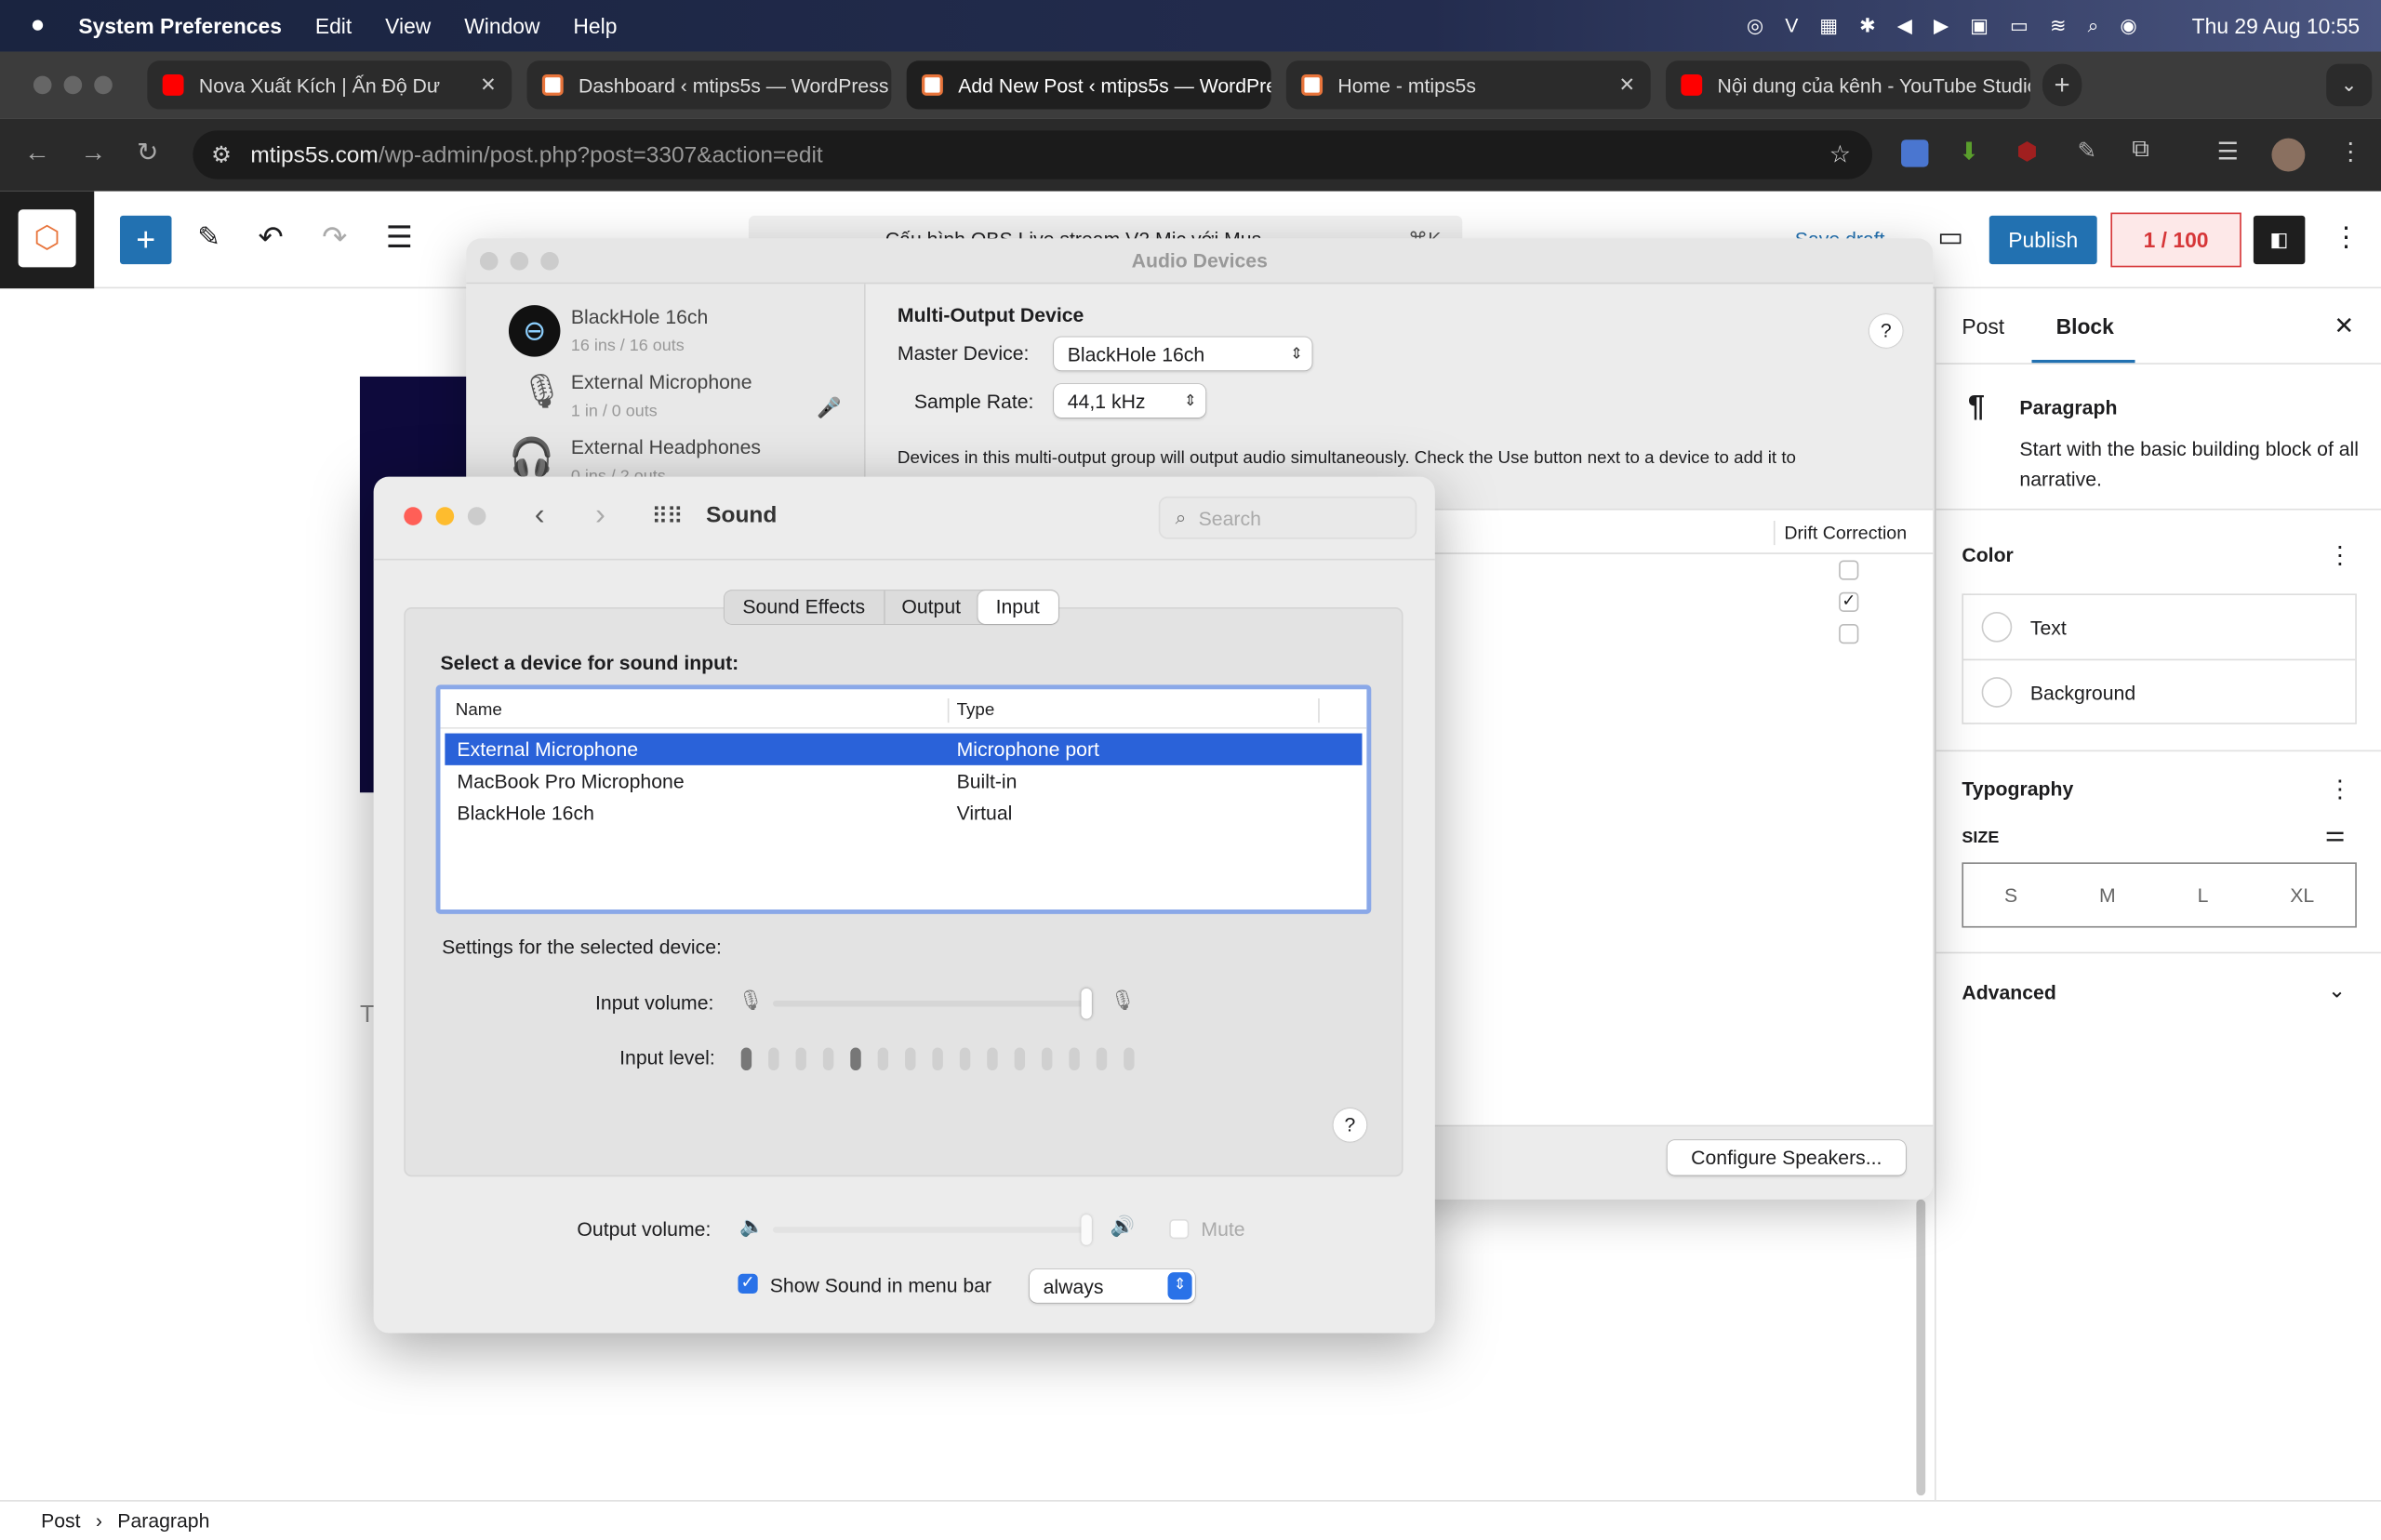 This screenshot has width=2381, height=1540. I want to click on add-block-button: +, so click(145, 240).